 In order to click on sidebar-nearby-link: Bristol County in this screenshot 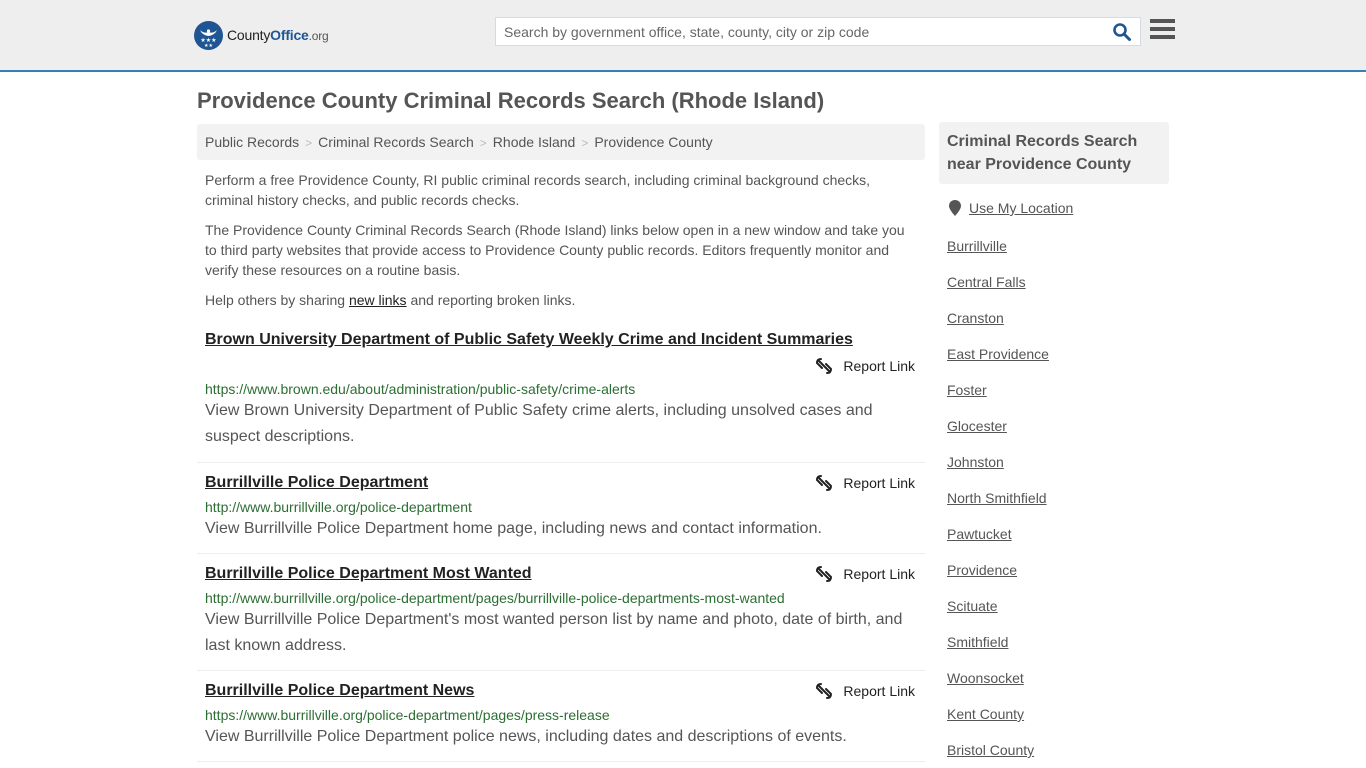, I will do `click(990, 750)`.